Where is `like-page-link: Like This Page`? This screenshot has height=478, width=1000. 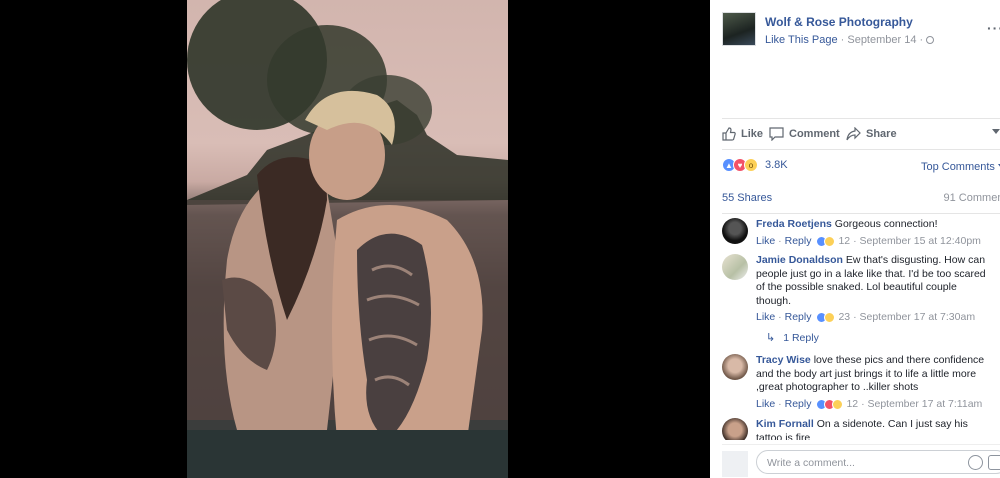 like-page-link: Like This Page is located at coordinates (801, 40).